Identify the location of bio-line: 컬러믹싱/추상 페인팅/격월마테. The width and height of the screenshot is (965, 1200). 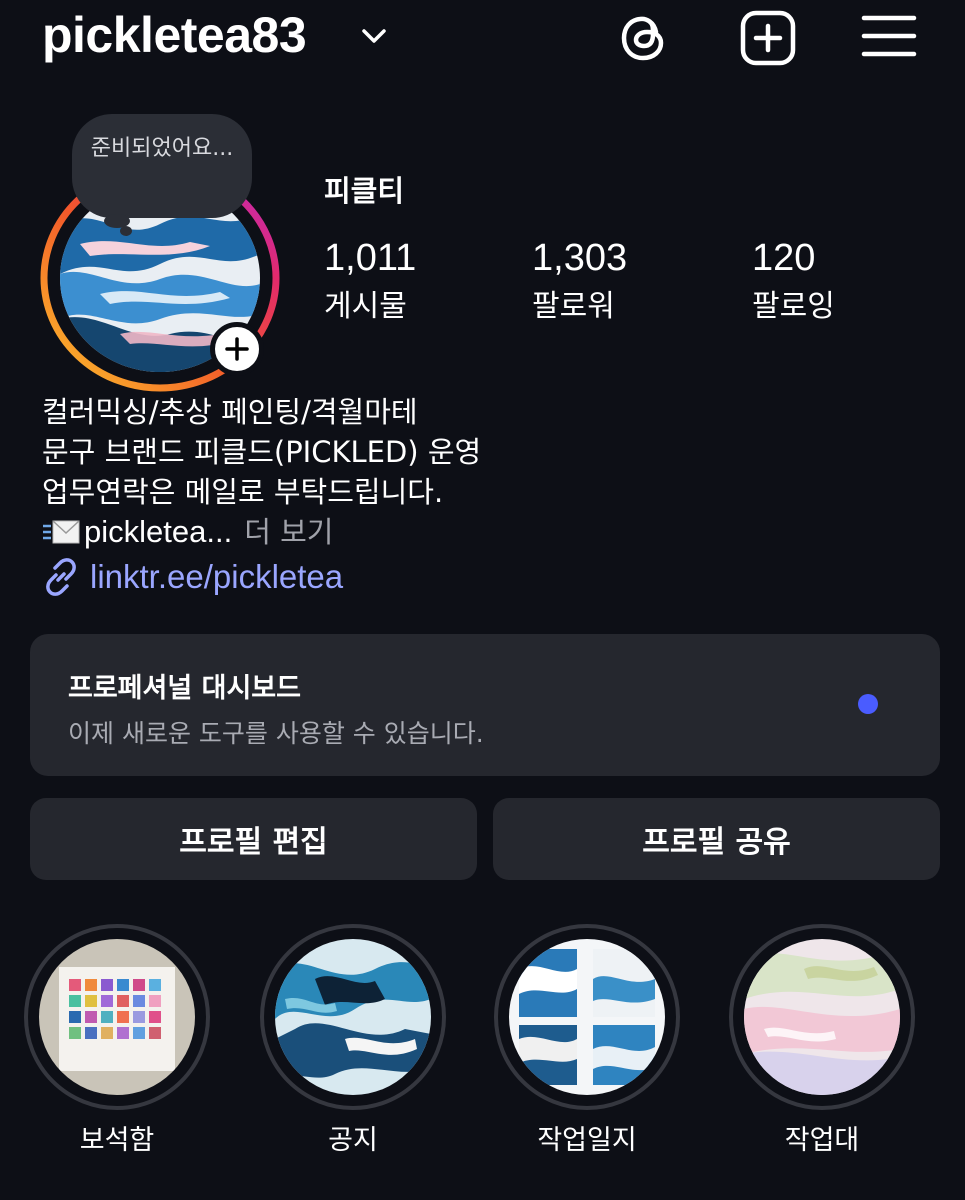
(230, 412).